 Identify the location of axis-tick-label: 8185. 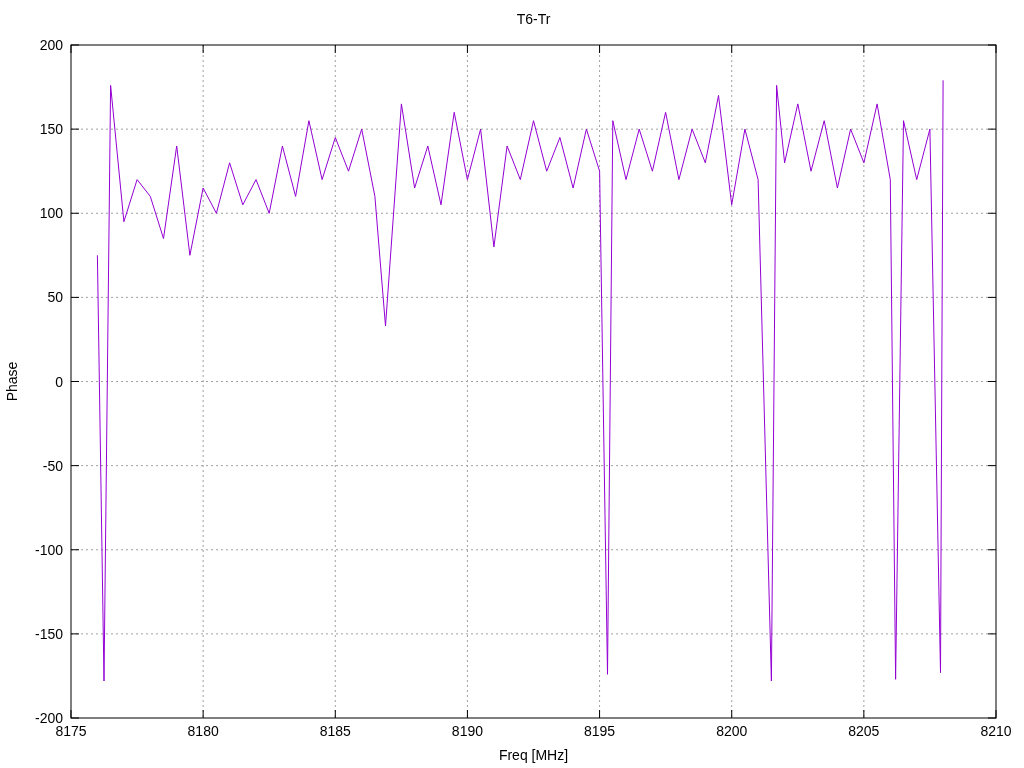
(335, 731).